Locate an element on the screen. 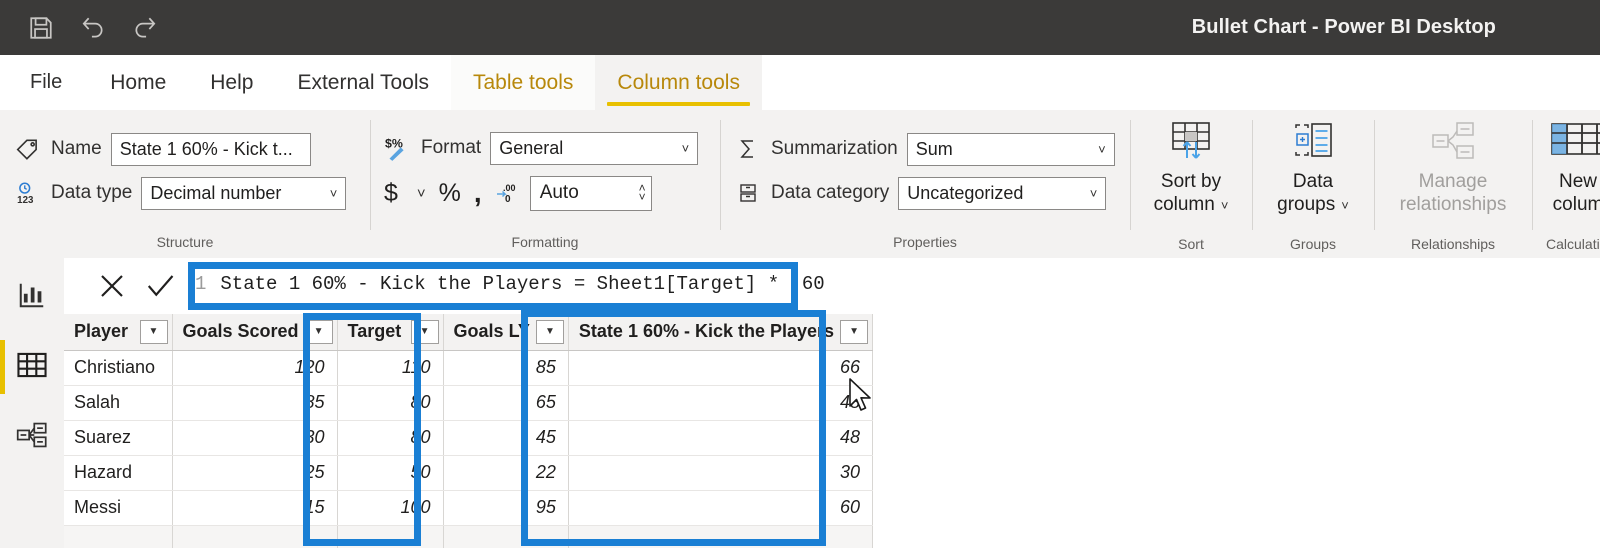 This screenshot has height=548, width=1600. cell-player: Suarez is located at coordinates (118, 438).